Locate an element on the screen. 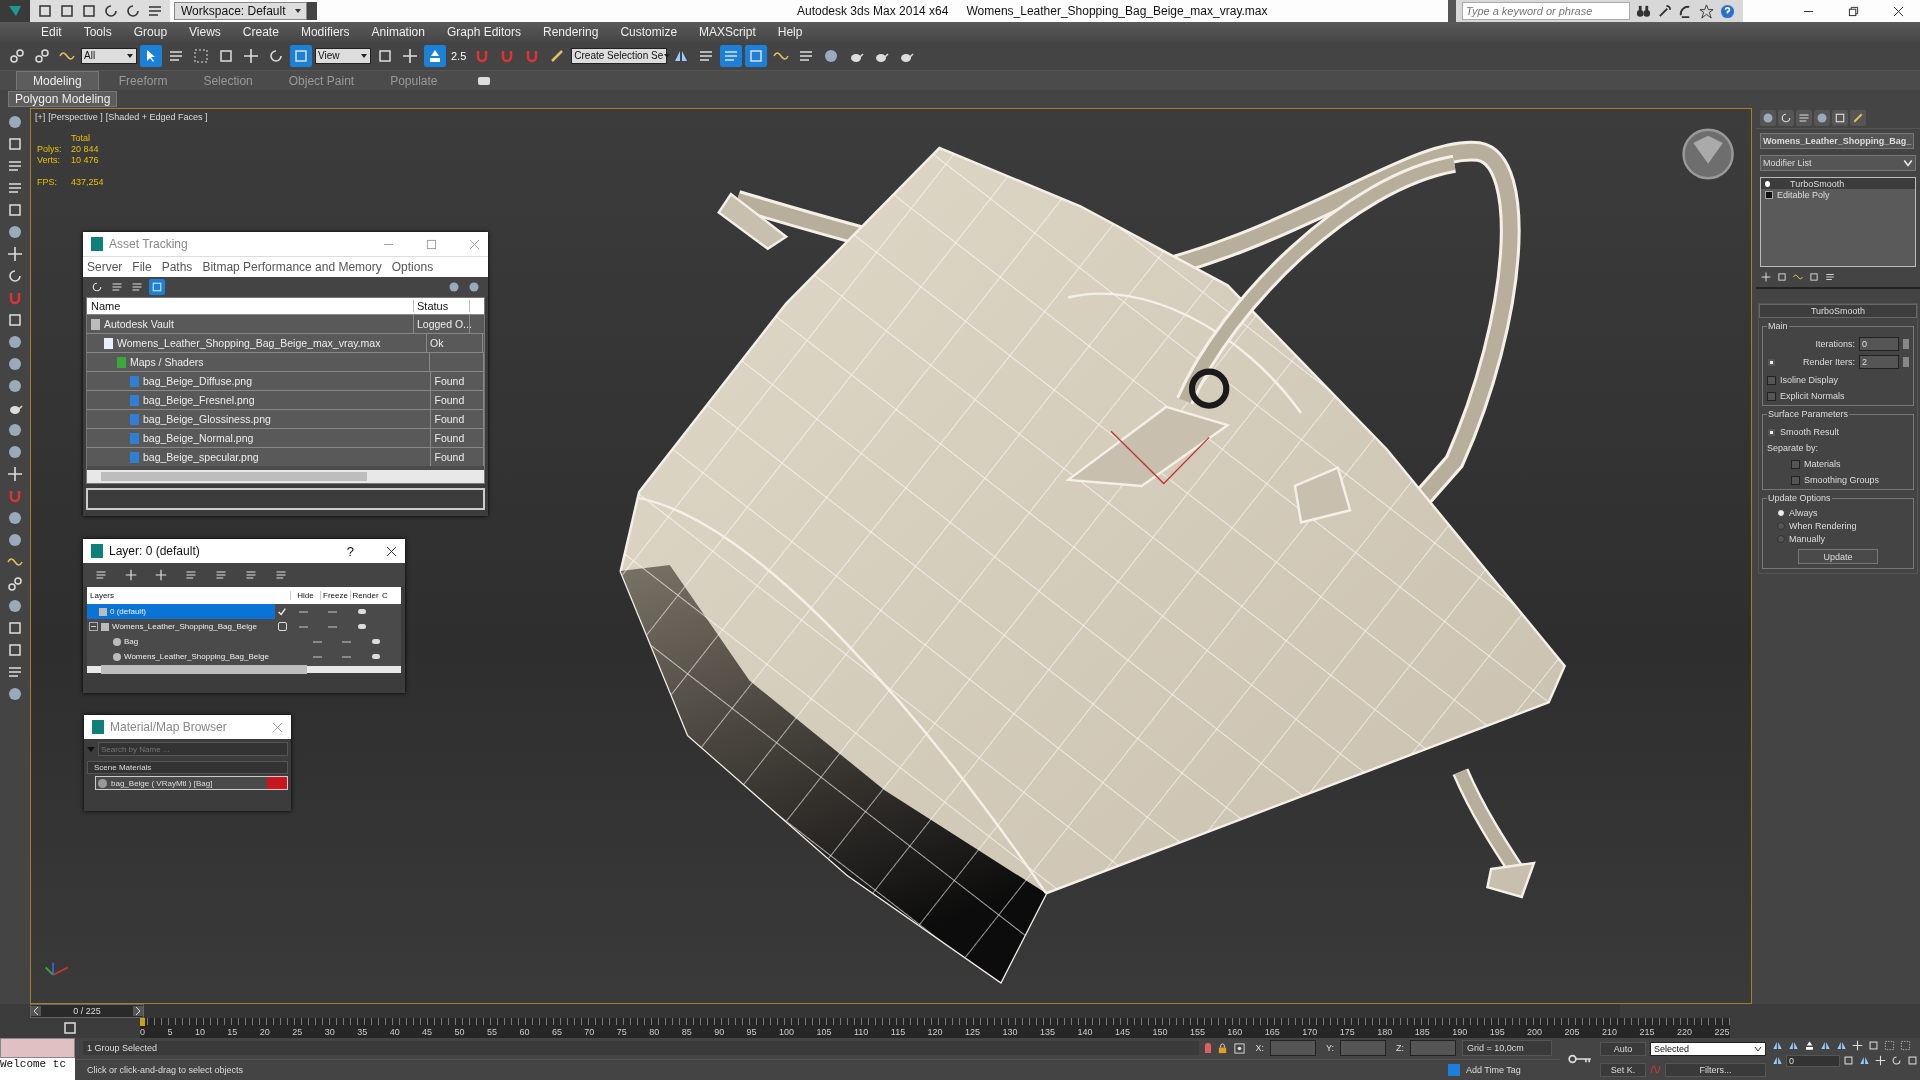 The width and height of the screenshot is (1920, 1080). previous-icon is located at coordinates (36, 1011).